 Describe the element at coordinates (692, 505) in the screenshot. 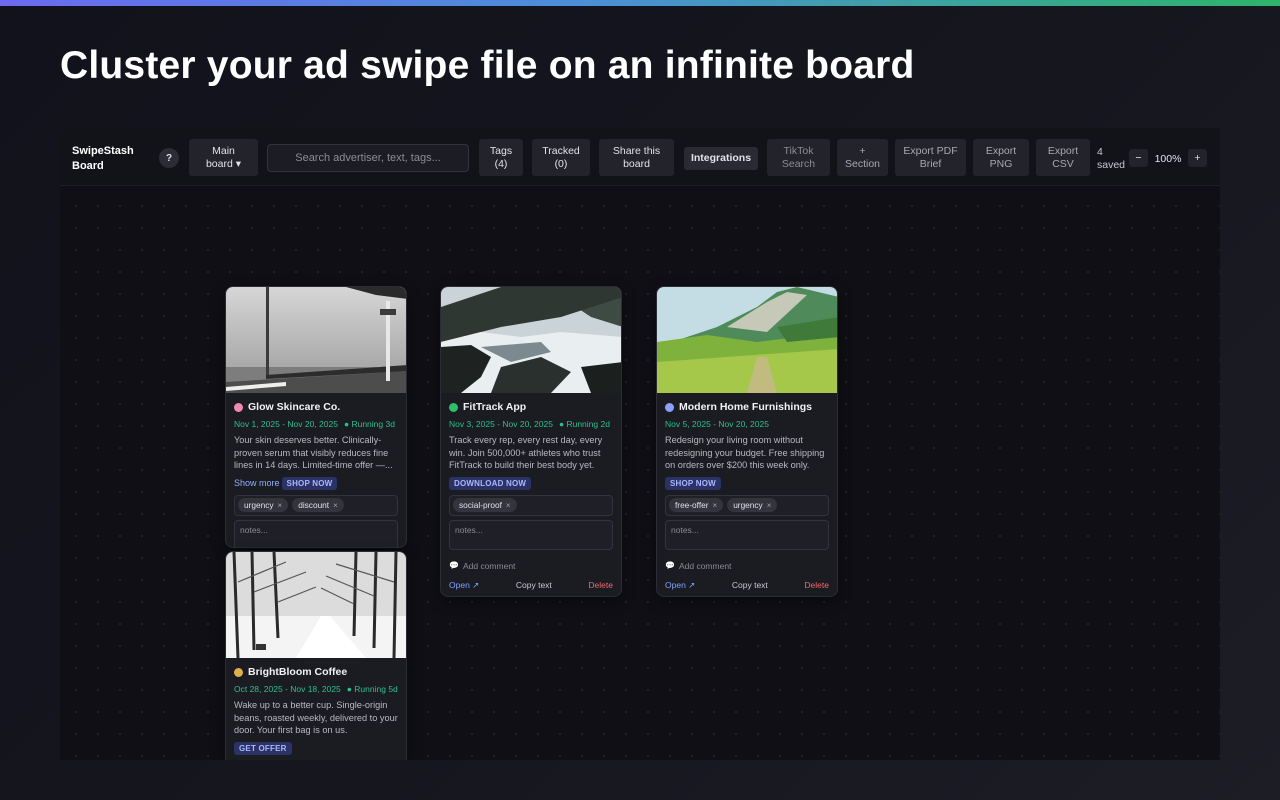

I see `tag-label: free-offer` at that location.